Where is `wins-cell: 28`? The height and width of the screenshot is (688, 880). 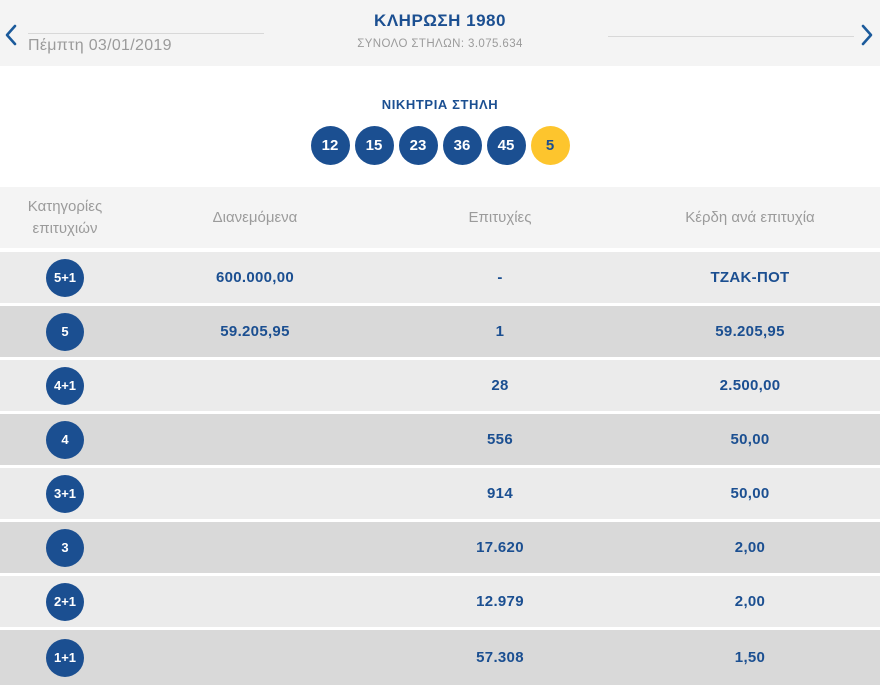 wins-cell: 28 is located at coordinates (500, 385).